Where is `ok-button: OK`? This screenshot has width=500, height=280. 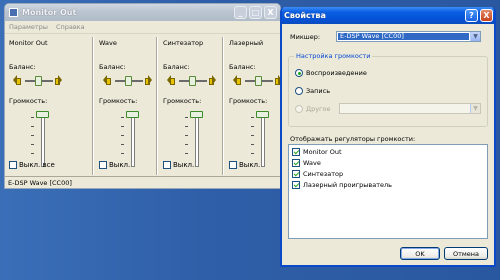 ok-button: OK is located at coordinates (420, 253).